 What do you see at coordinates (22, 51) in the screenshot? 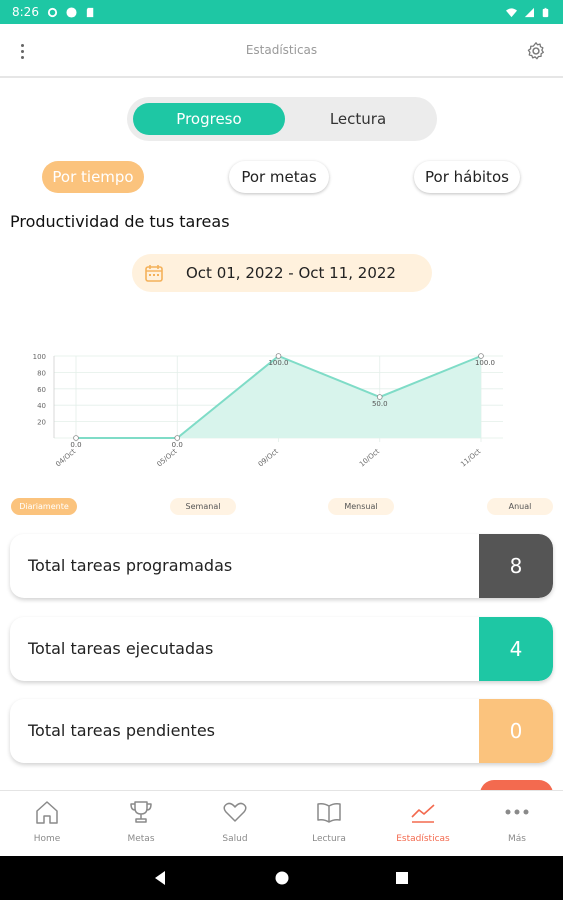
I see `overflow-menu-icon` at bounding box center [22, 51].